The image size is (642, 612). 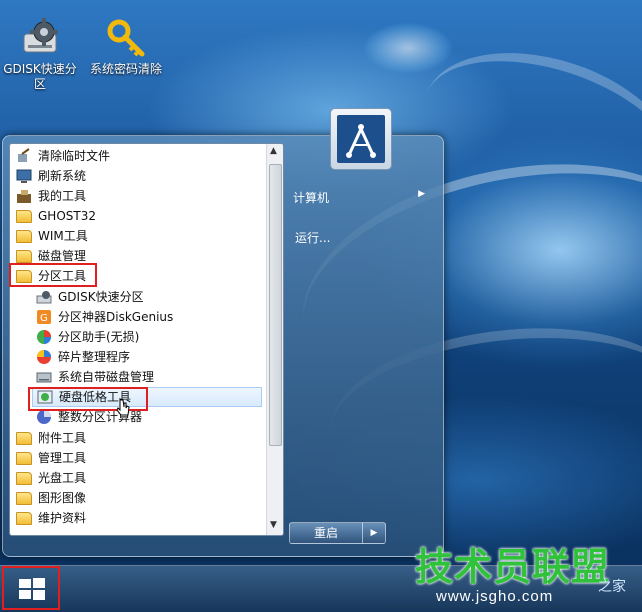 What do you see at coordinates (51, 478) in the screenshot?
I see `menu-folder-cd-tools: 光盘工具` at bounding box center [51, 478].